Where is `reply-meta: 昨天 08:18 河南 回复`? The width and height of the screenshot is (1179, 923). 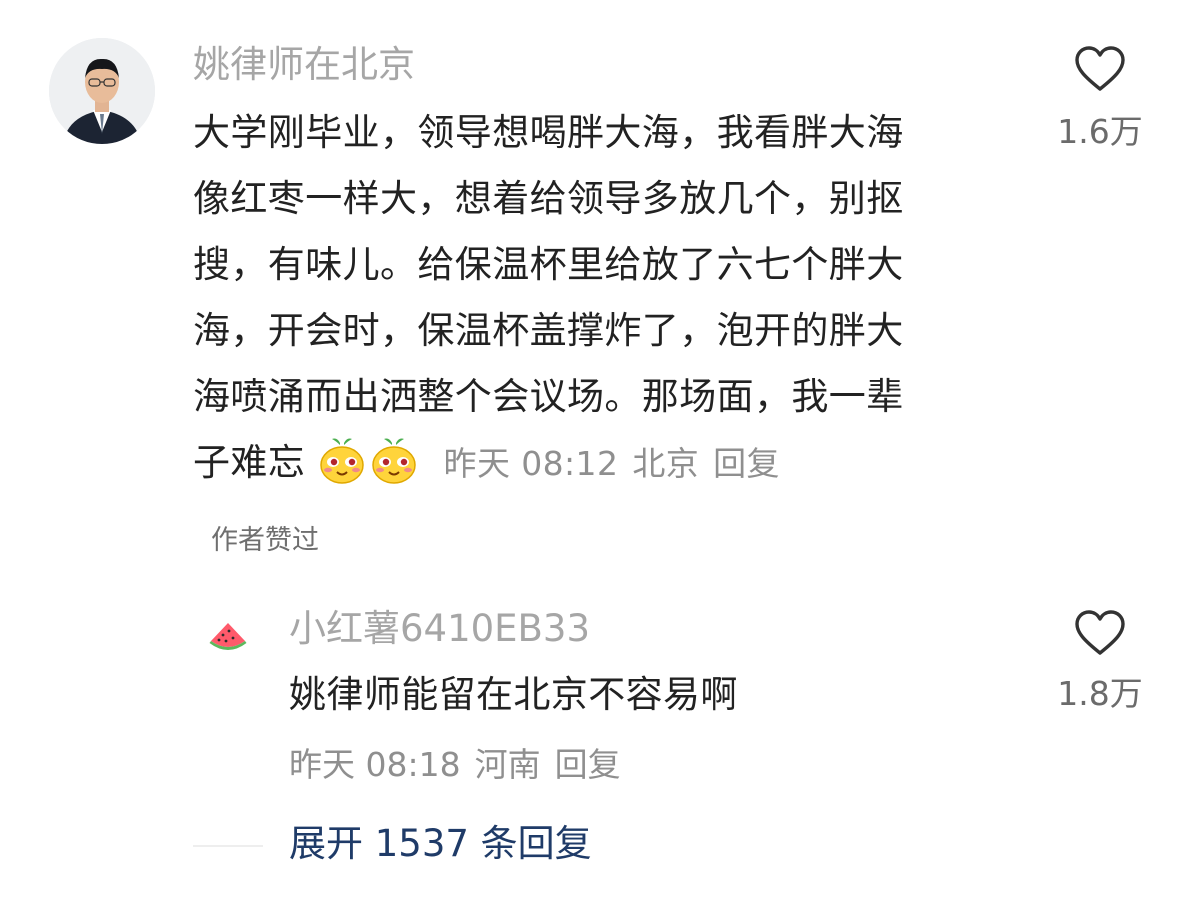
reply-meta: 昨天 08:18 河南 回复 is located at coordinates (455, 765).